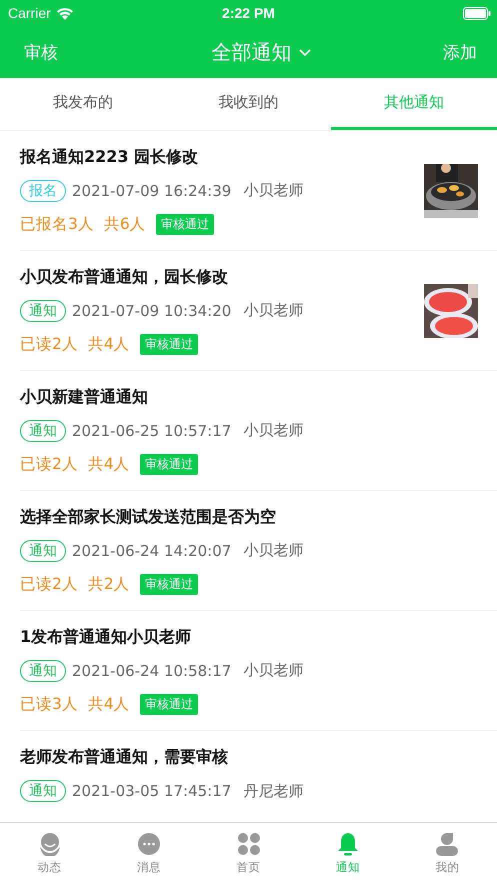  I want to click on tab: 我发布的, so click(83, 104).